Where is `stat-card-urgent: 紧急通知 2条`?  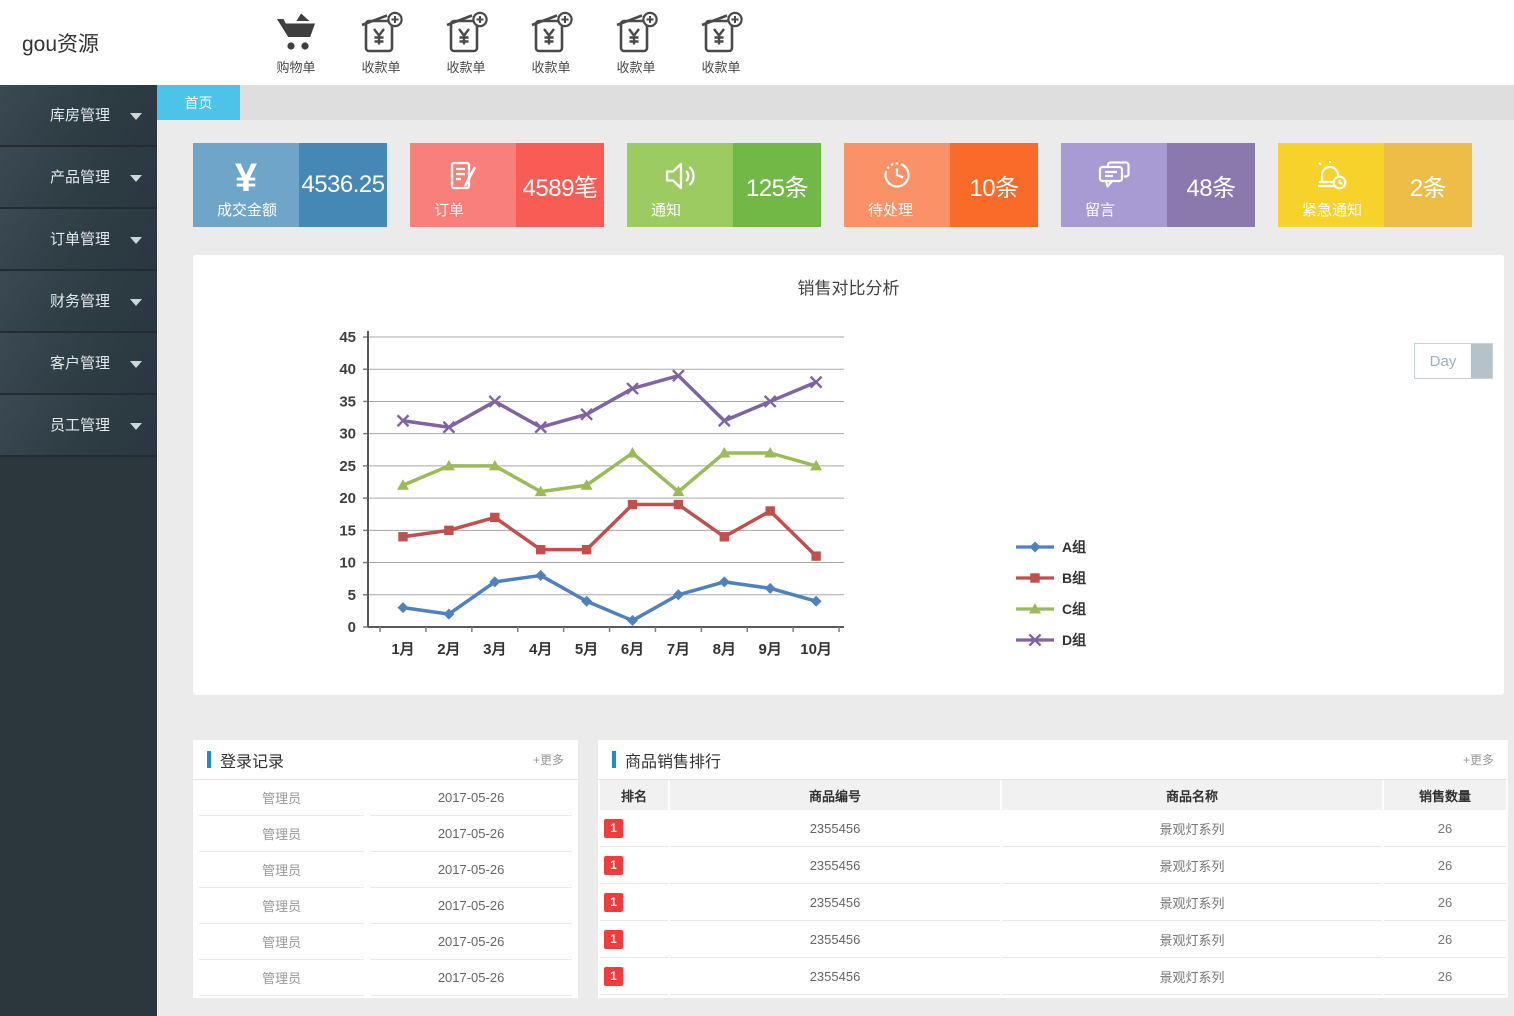 stat-card-urgent: 紧急通知 2条 is located at coordinates (1375, 185).